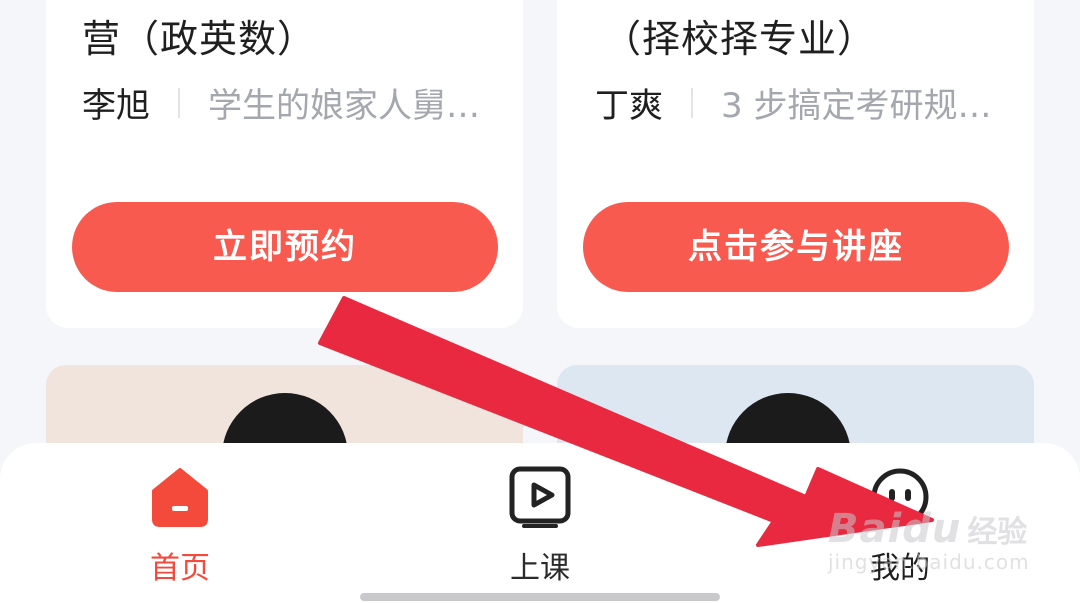  Describe the element at coordinates (540, 597) in the screenshot. I see `home-indicator` at that location.